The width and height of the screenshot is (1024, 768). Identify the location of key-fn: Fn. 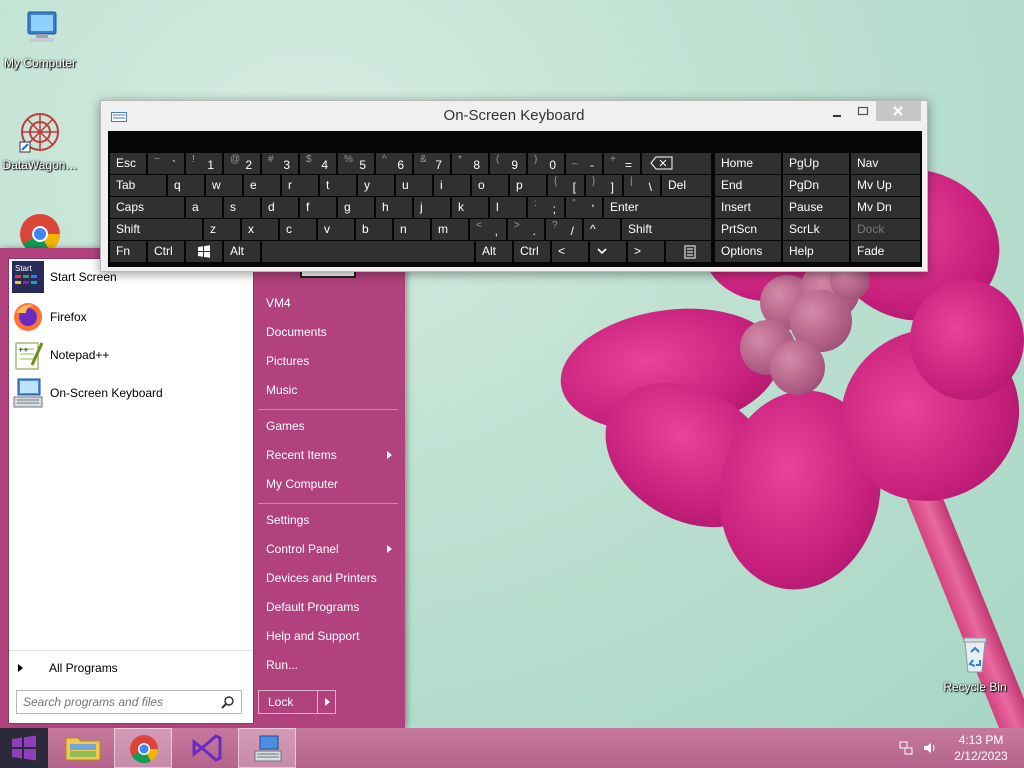
(128, 251).